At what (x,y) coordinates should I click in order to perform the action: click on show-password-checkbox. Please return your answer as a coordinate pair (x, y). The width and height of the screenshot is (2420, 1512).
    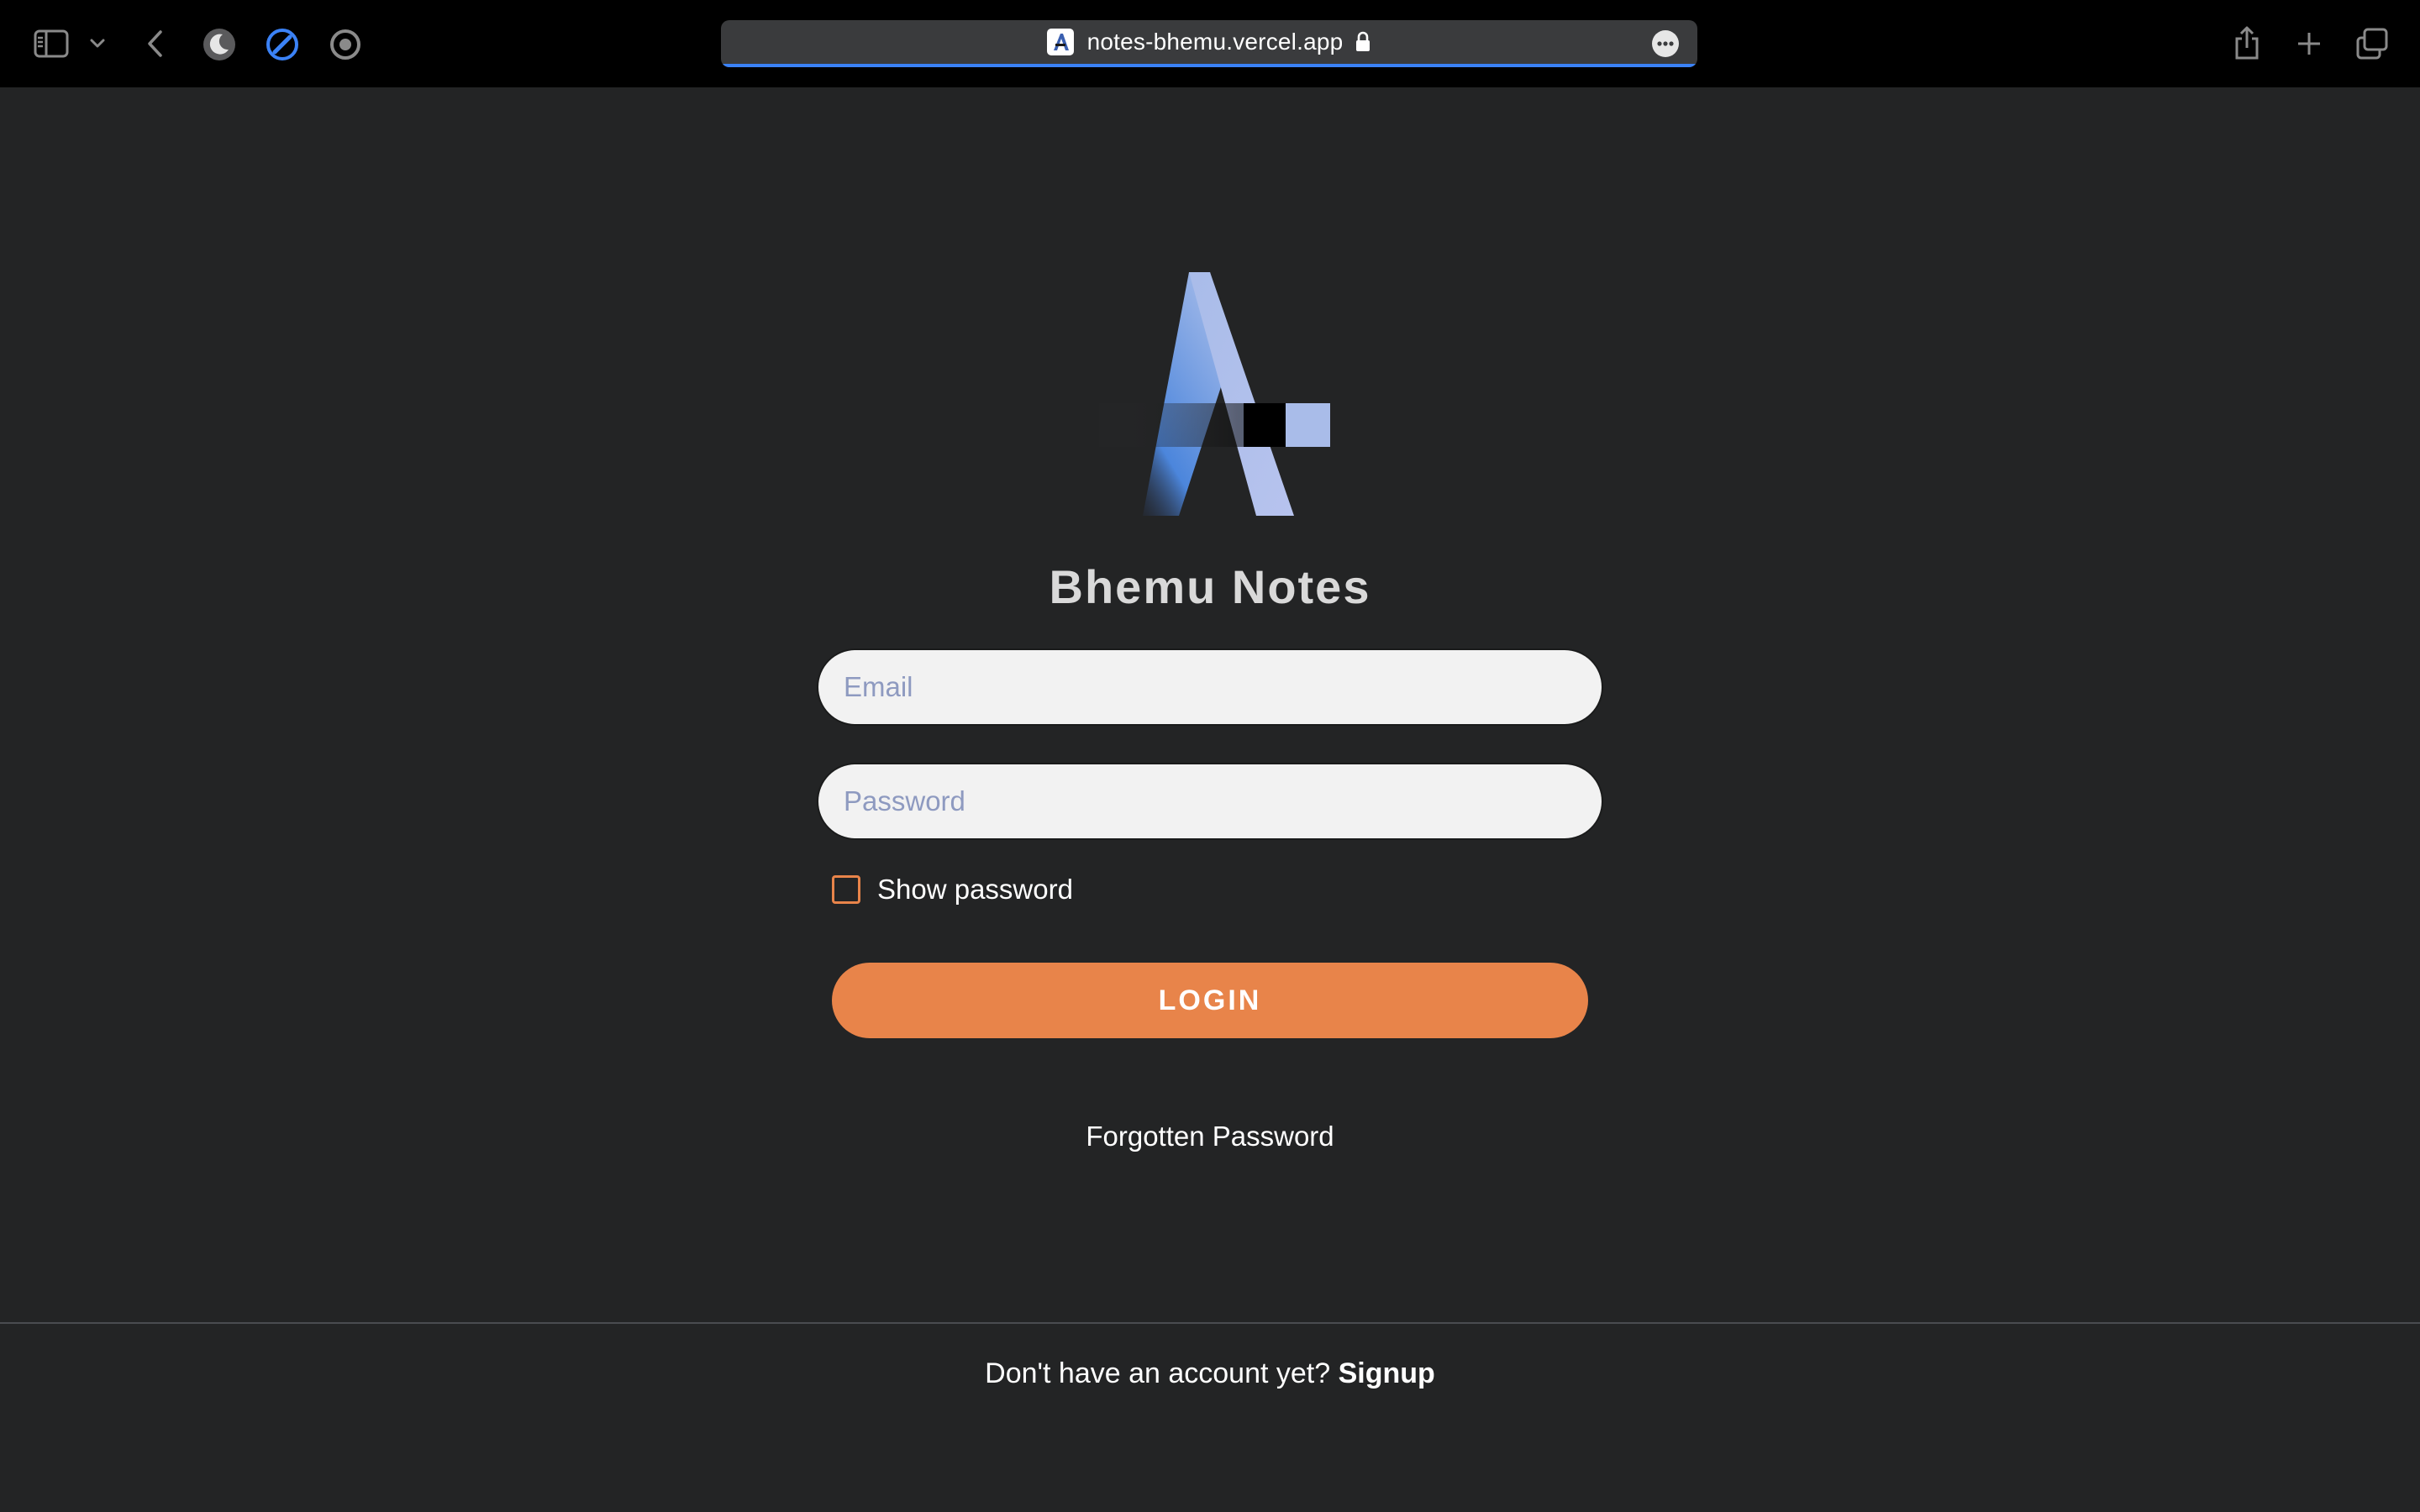
    Looking at the image, I should click on (846, 889).